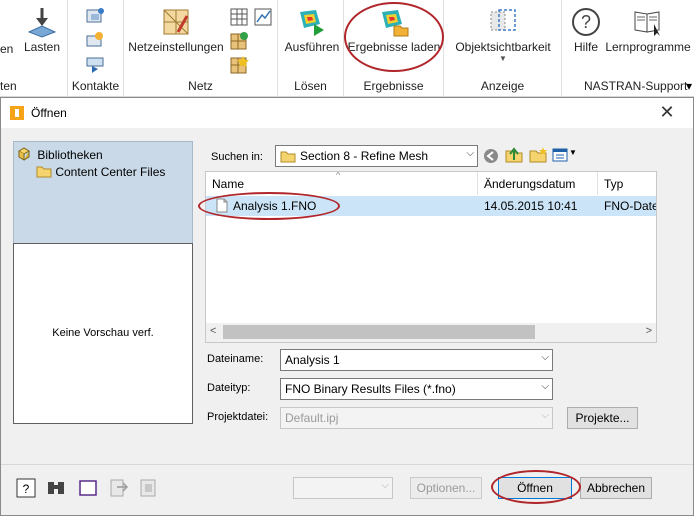 The width and height of the screenshot is (694, 516). Describe the element at coordinates (229, 388) in the screenshot. I see `dateityp-label: Dateityp:` at that location.